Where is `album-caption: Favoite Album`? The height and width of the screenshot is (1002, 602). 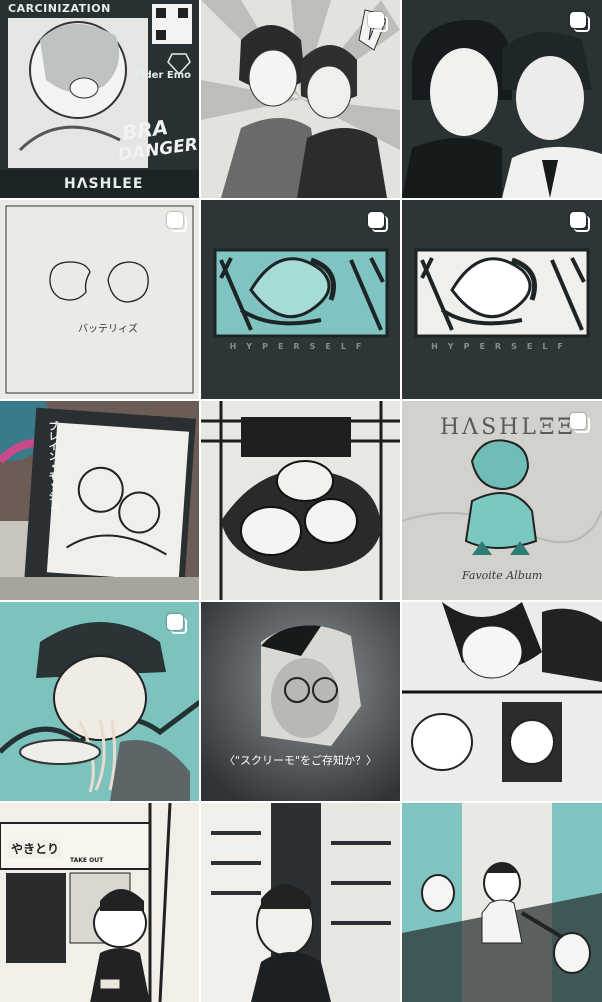
album-caption: Favoite Album is located at coordinates (502, 575).